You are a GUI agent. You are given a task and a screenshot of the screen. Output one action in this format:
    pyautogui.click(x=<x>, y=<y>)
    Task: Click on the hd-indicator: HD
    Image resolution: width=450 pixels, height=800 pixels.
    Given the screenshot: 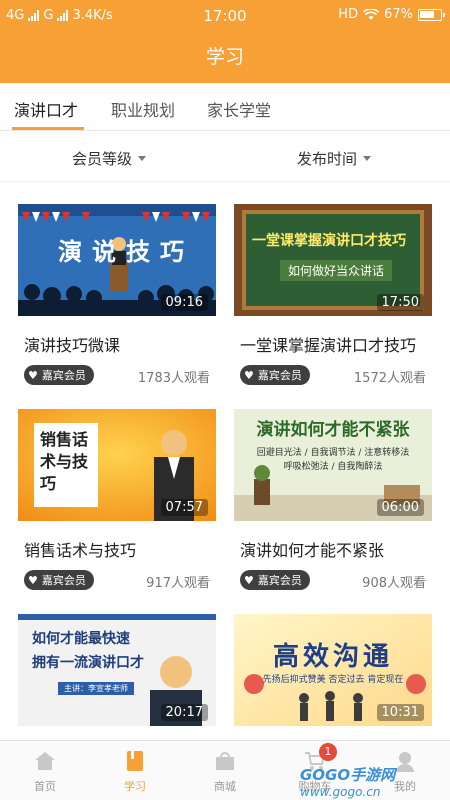 What is the action you would take?
    pyautogui.click(x=348, y=14)
    